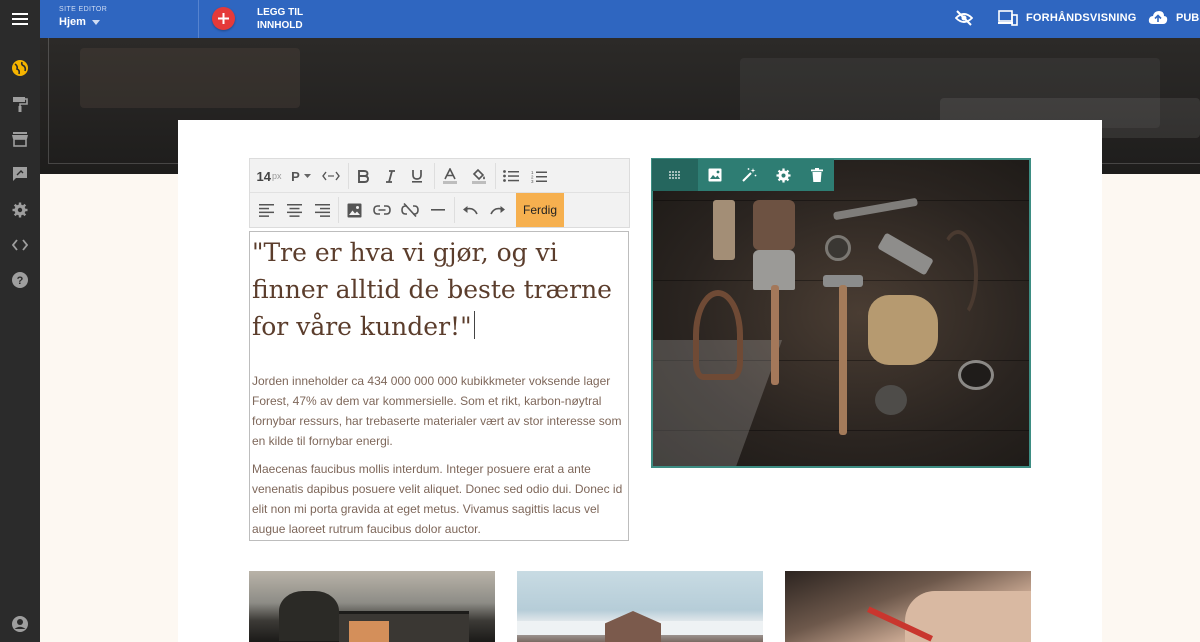  Describe the element at coordinates (410, 210) in the screenshot. I see `unlink-icon` at that location.